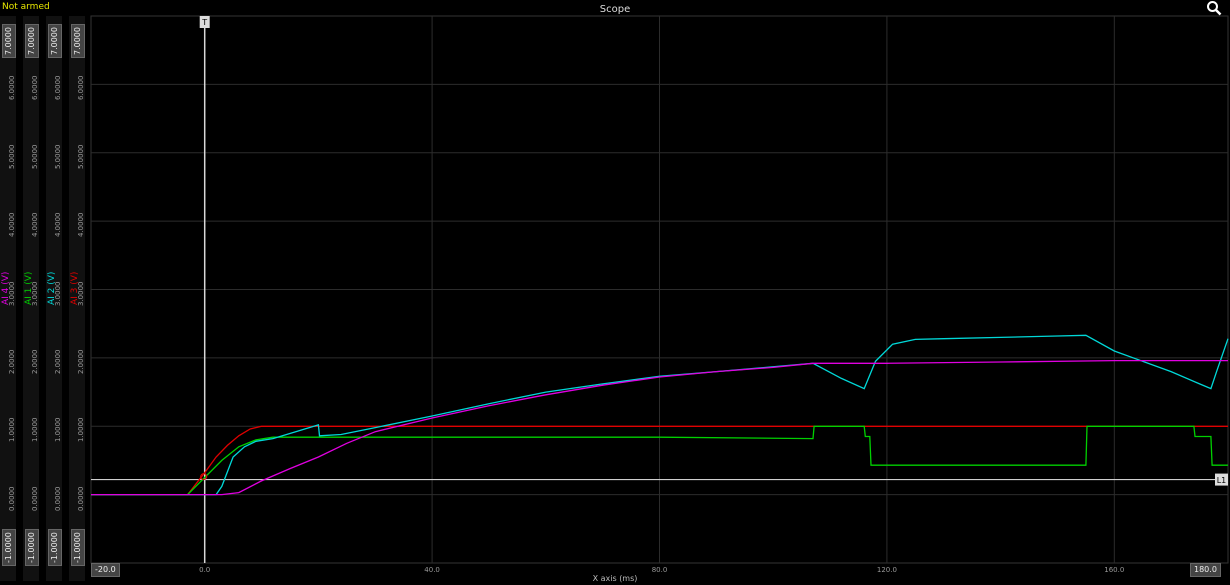  I want to click on x-tick-label: 0.0, so click(205, 570).